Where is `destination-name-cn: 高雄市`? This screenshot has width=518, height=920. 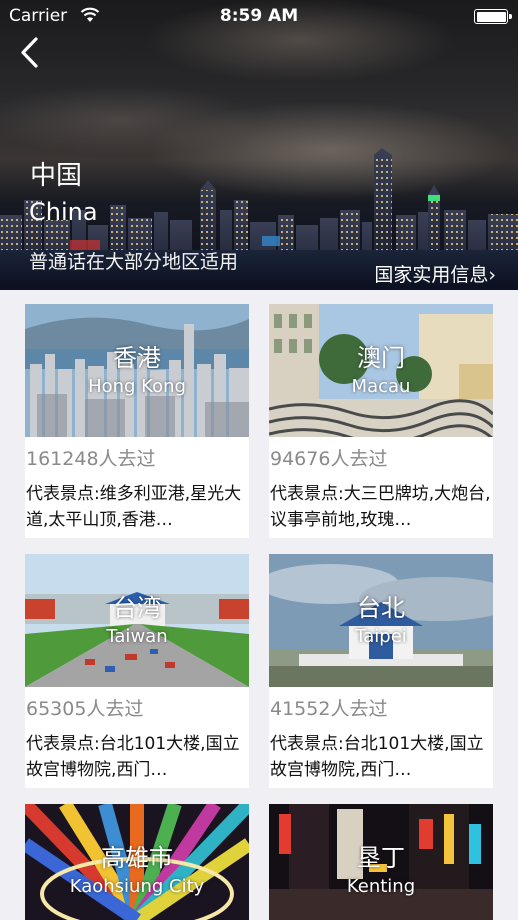 destination-name-cn: 高雄市 is located at coordinates (137, 858).